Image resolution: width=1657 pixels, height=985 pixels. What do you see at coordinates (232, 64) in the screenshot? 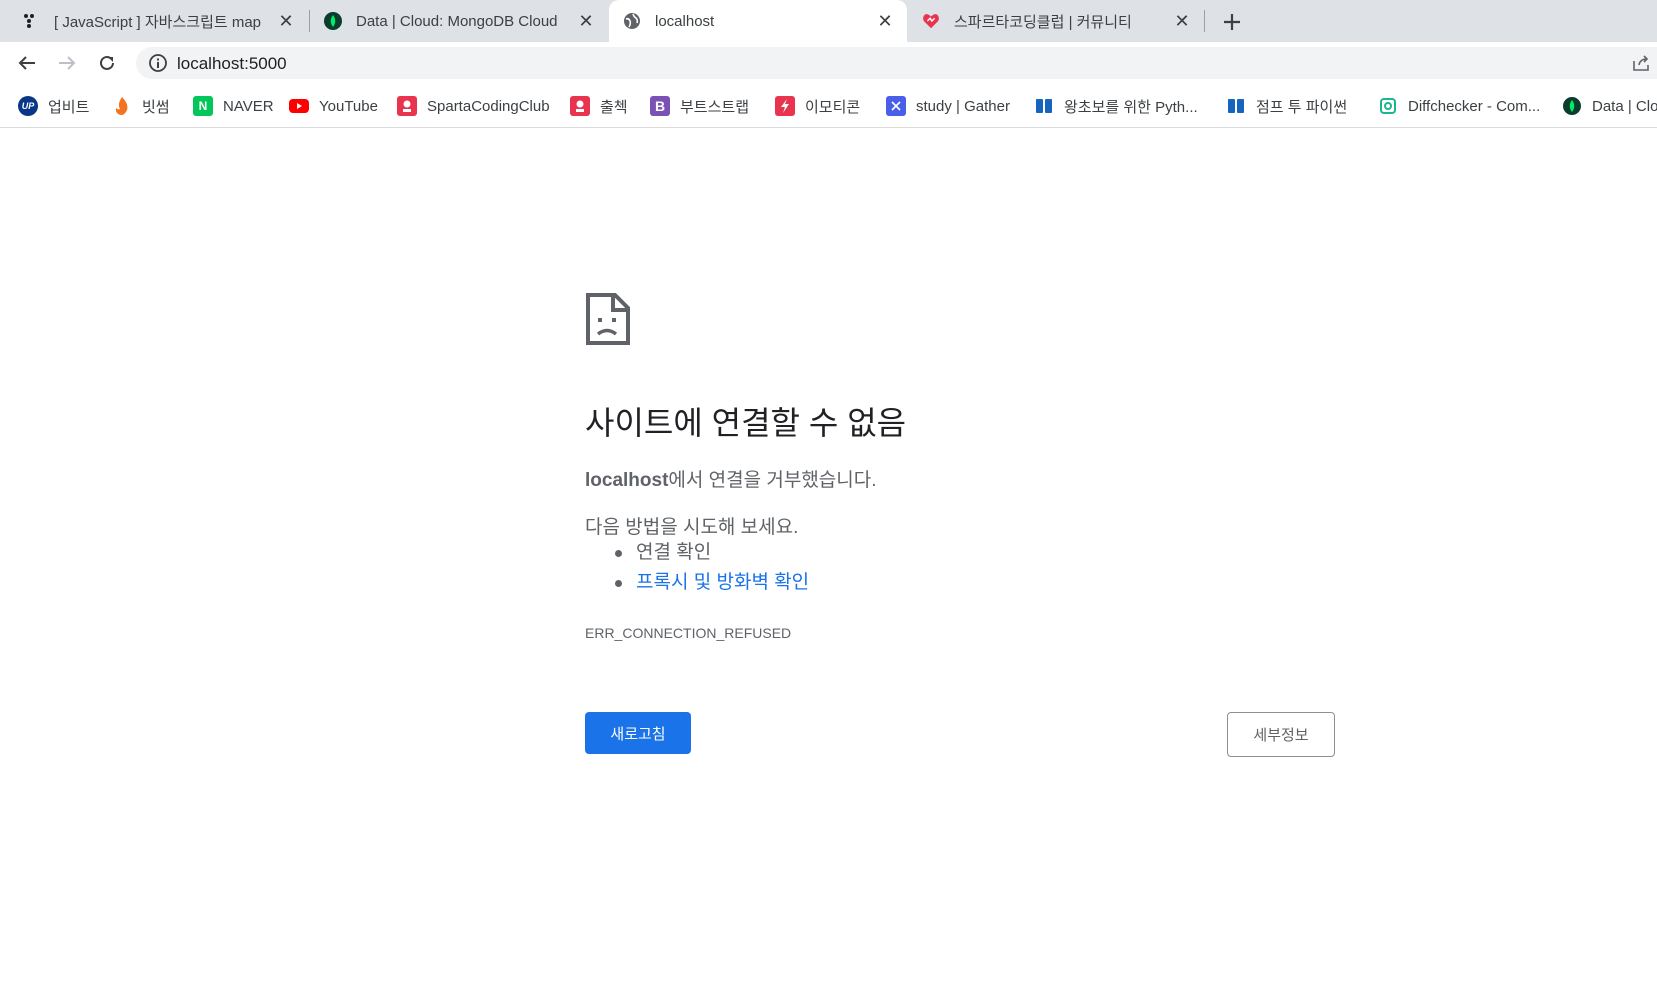
I see `url-text: localhost:5000` at bounding box center [232, 64].